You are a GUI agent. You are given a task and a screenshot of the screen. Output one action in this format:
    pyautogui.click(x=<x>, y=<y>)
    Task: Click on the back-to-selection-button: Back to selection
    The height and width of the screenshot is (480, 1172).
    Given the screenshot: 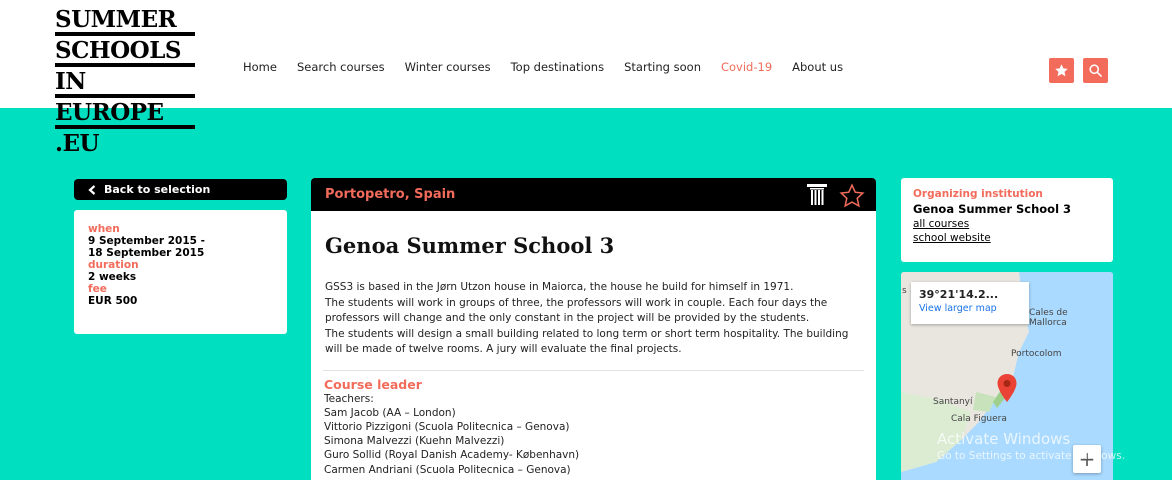 What is the action you would take?
    pyautogui.click(x=180, y=189)
    